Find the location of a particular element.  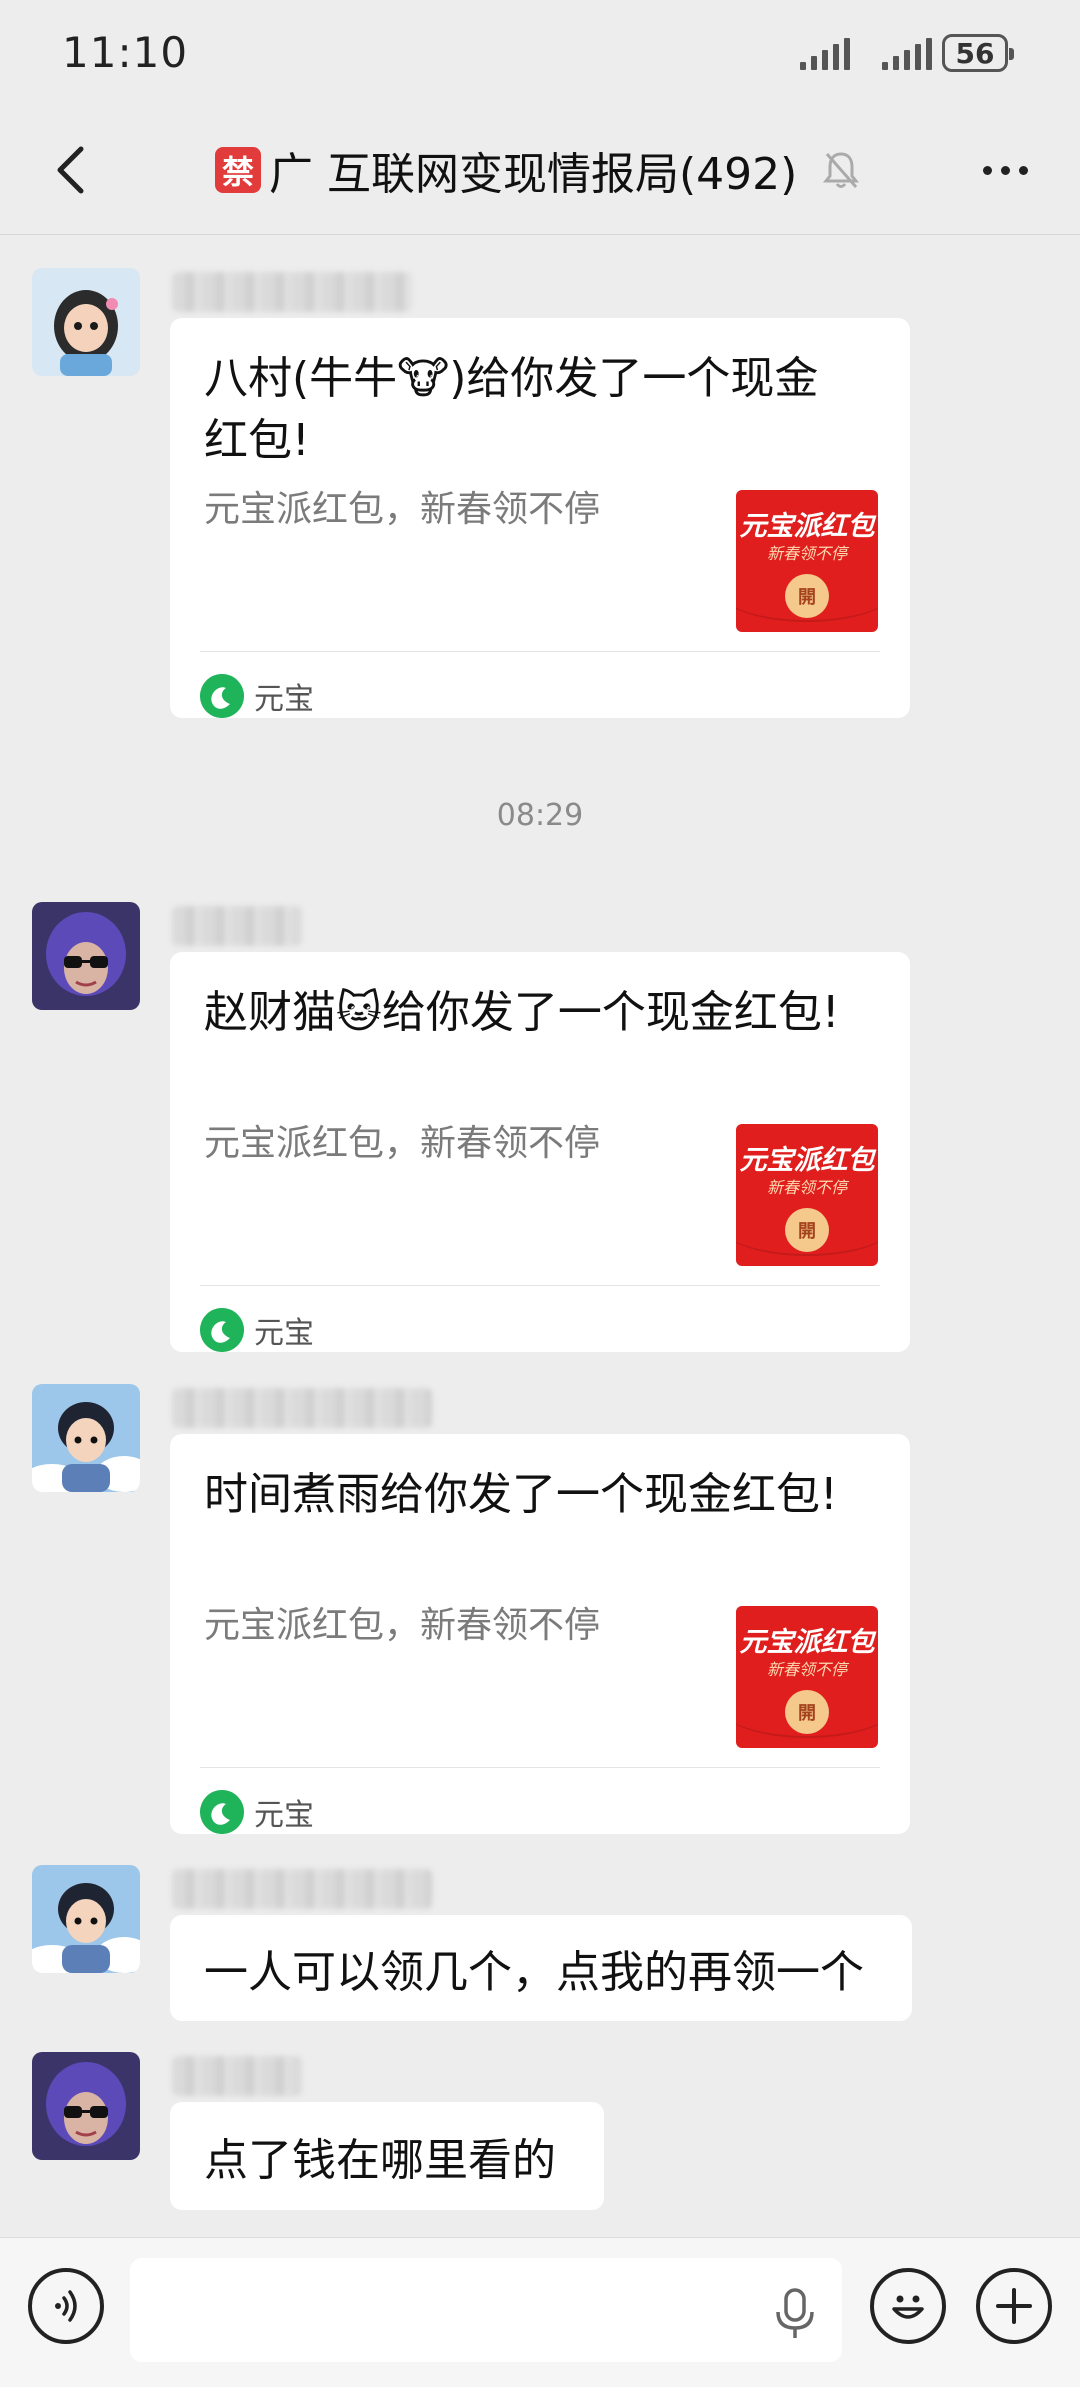

message-text: 一人可以领几个，点我的再领一个 is located at coordinates (534, 1972).